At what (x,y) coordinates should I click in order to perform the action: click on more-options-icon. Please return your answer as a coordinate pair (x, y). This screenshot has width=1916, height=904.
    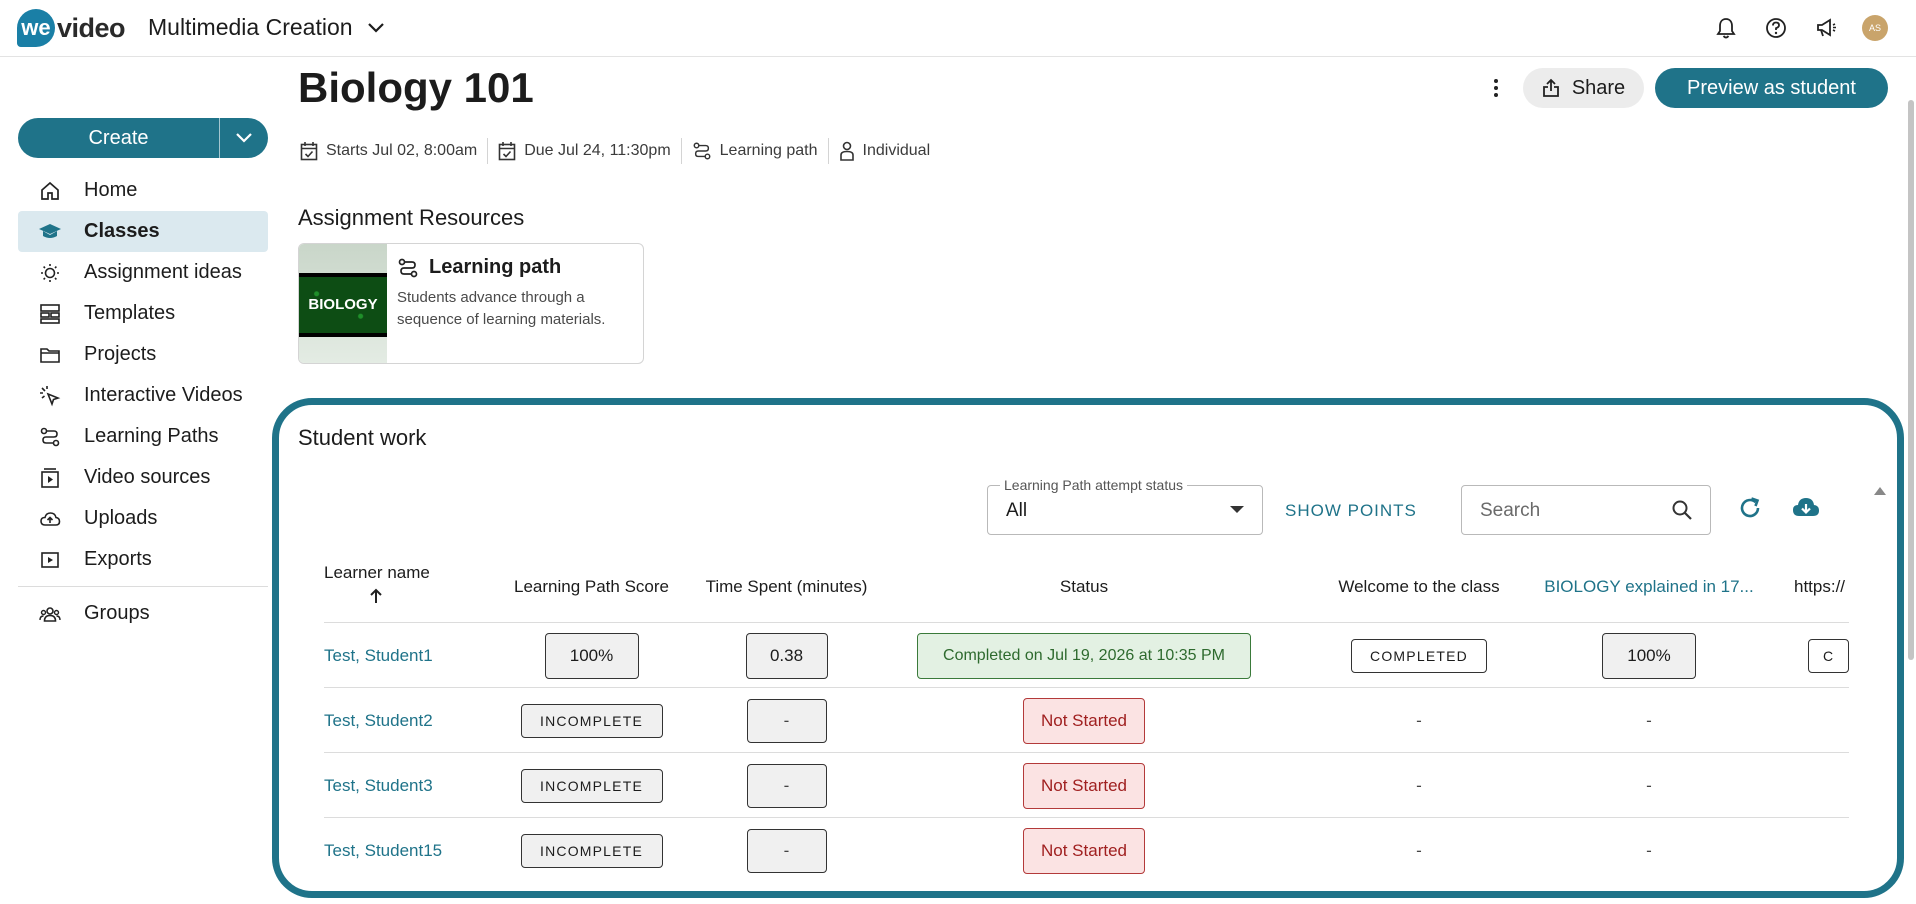
    Looking at the image, I should click on (1496, 88).